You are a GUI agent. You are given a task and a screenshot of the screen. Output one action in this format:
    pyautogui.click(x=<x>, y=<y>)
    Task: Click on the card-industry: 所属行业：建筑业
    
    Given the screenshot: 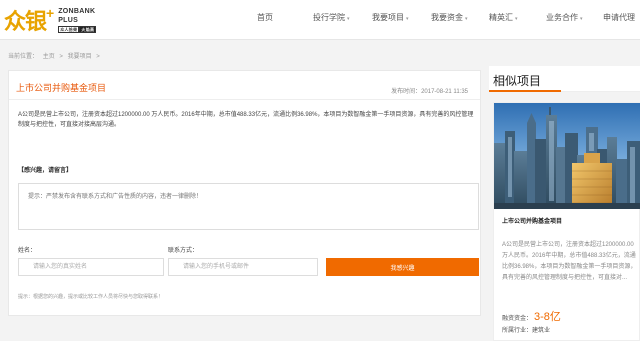 What is the action you would take?
    pyautogui.click(x=526, y=331)
    